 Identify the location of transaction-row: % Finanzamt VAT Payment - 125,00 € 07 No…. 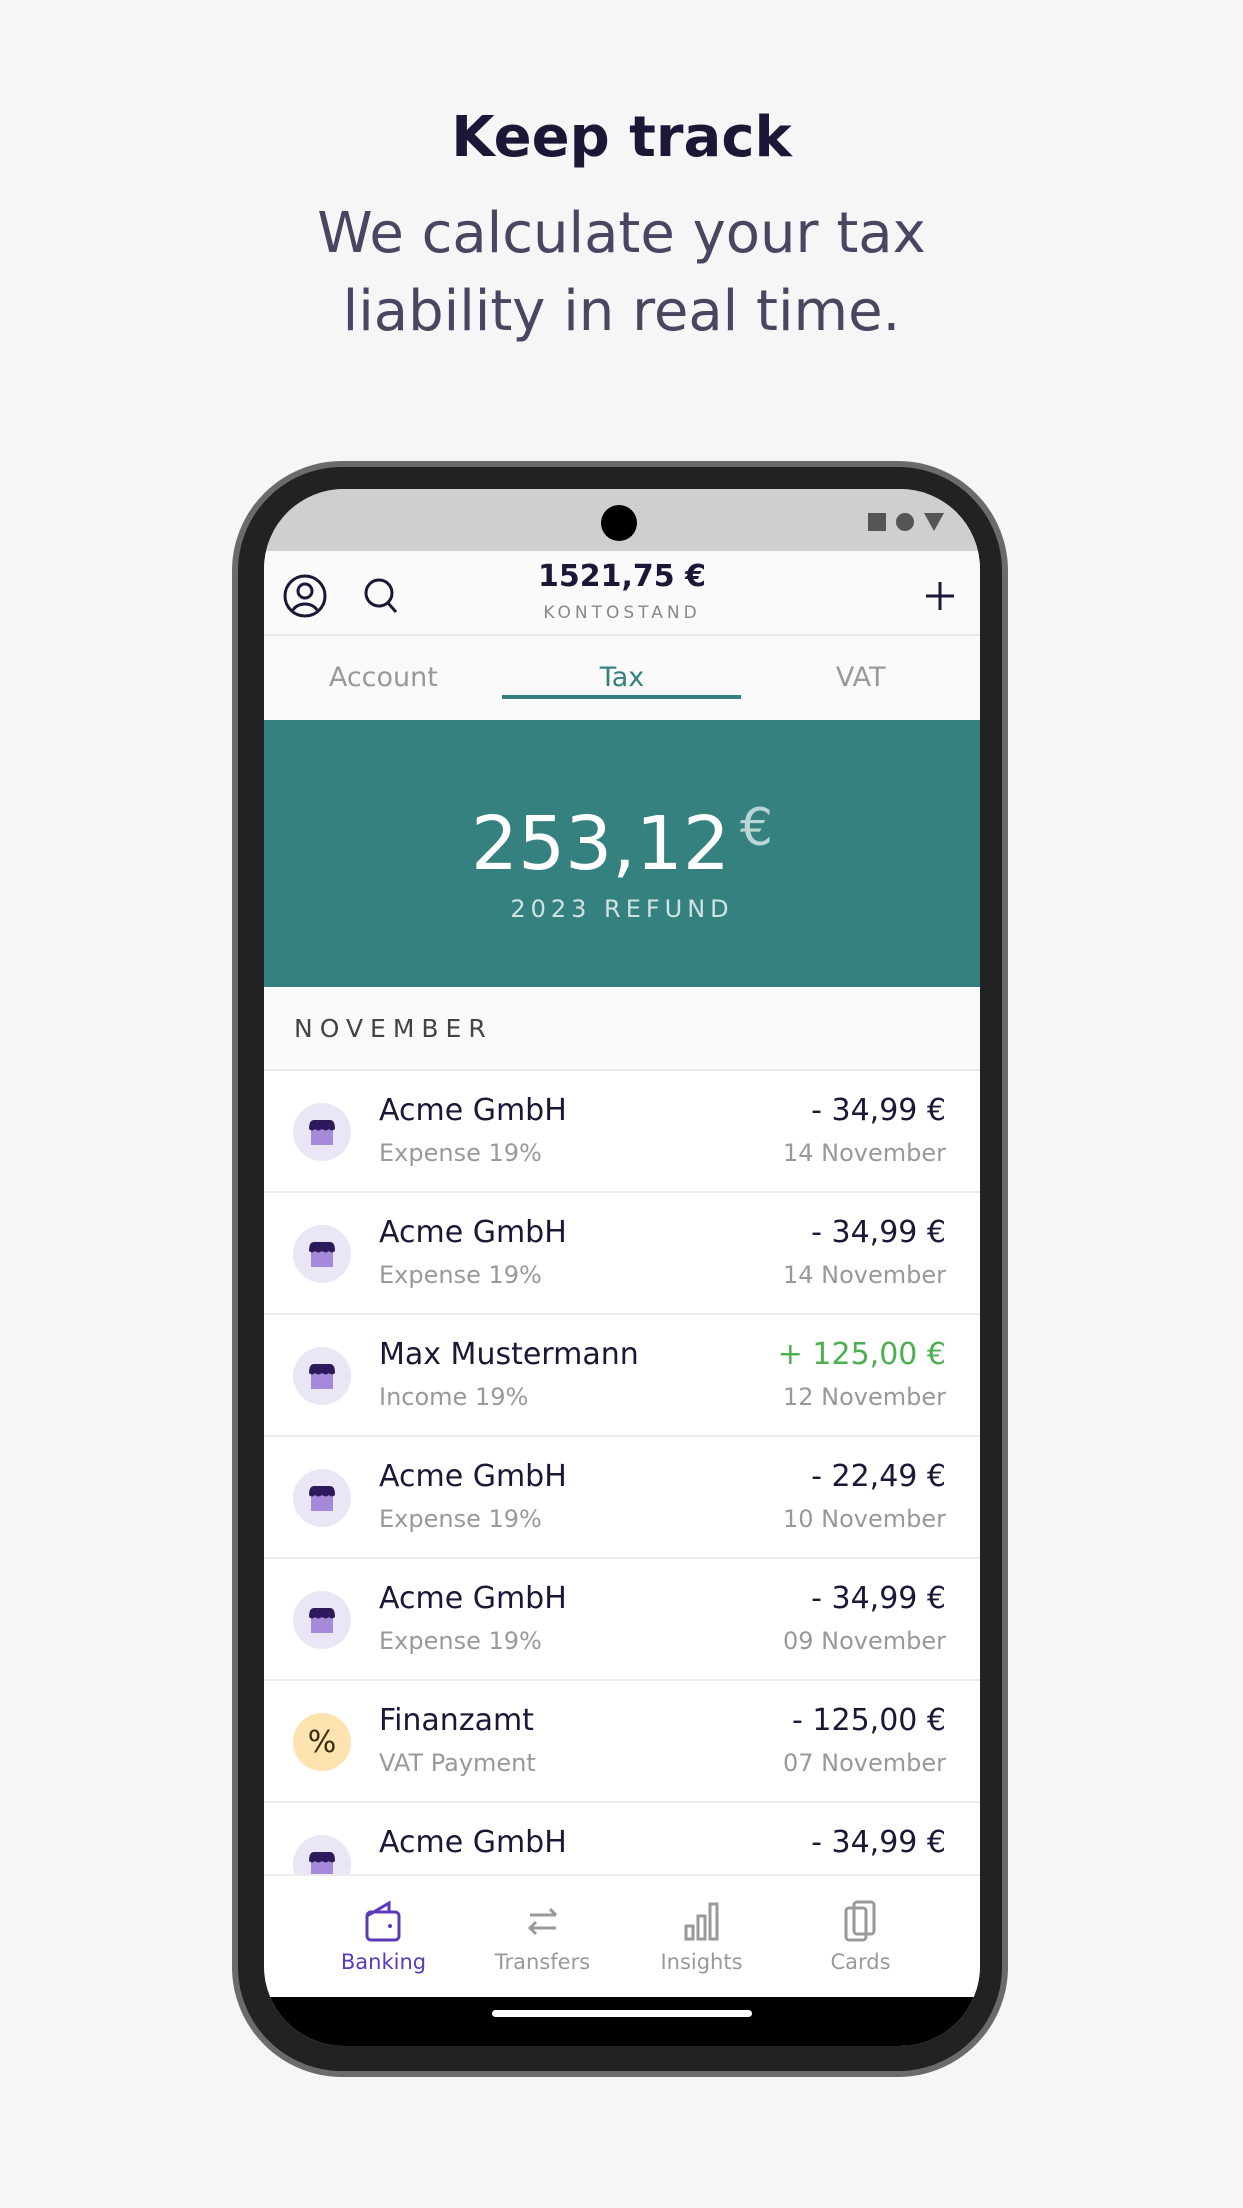
(622, 1742).